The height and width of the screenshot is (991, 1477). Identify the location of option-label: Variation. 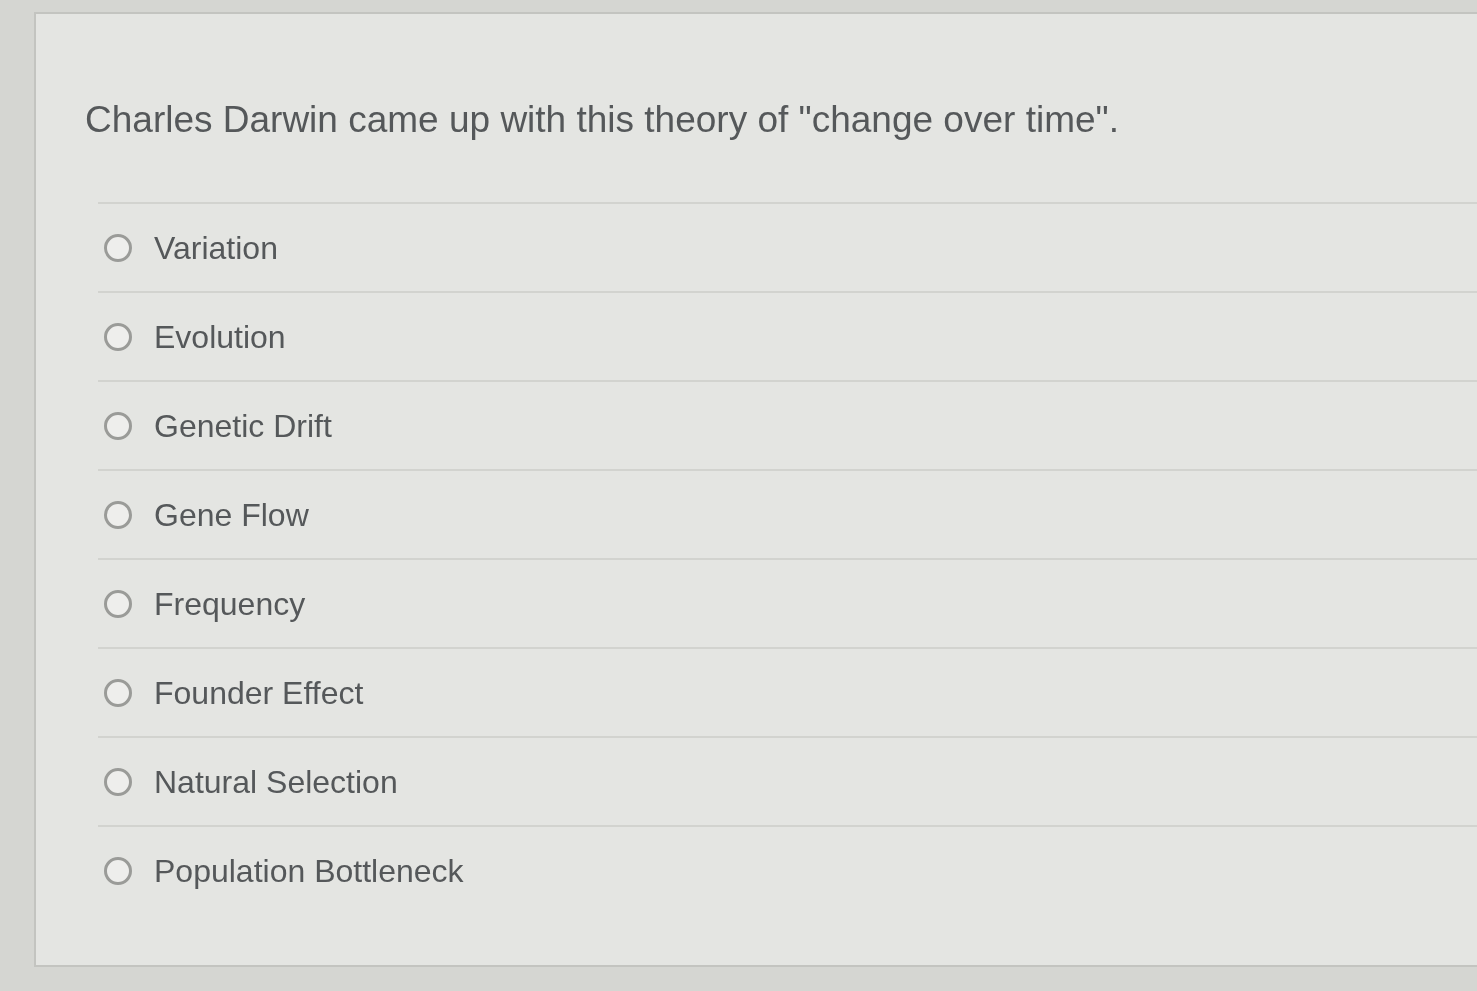
(216, 248).